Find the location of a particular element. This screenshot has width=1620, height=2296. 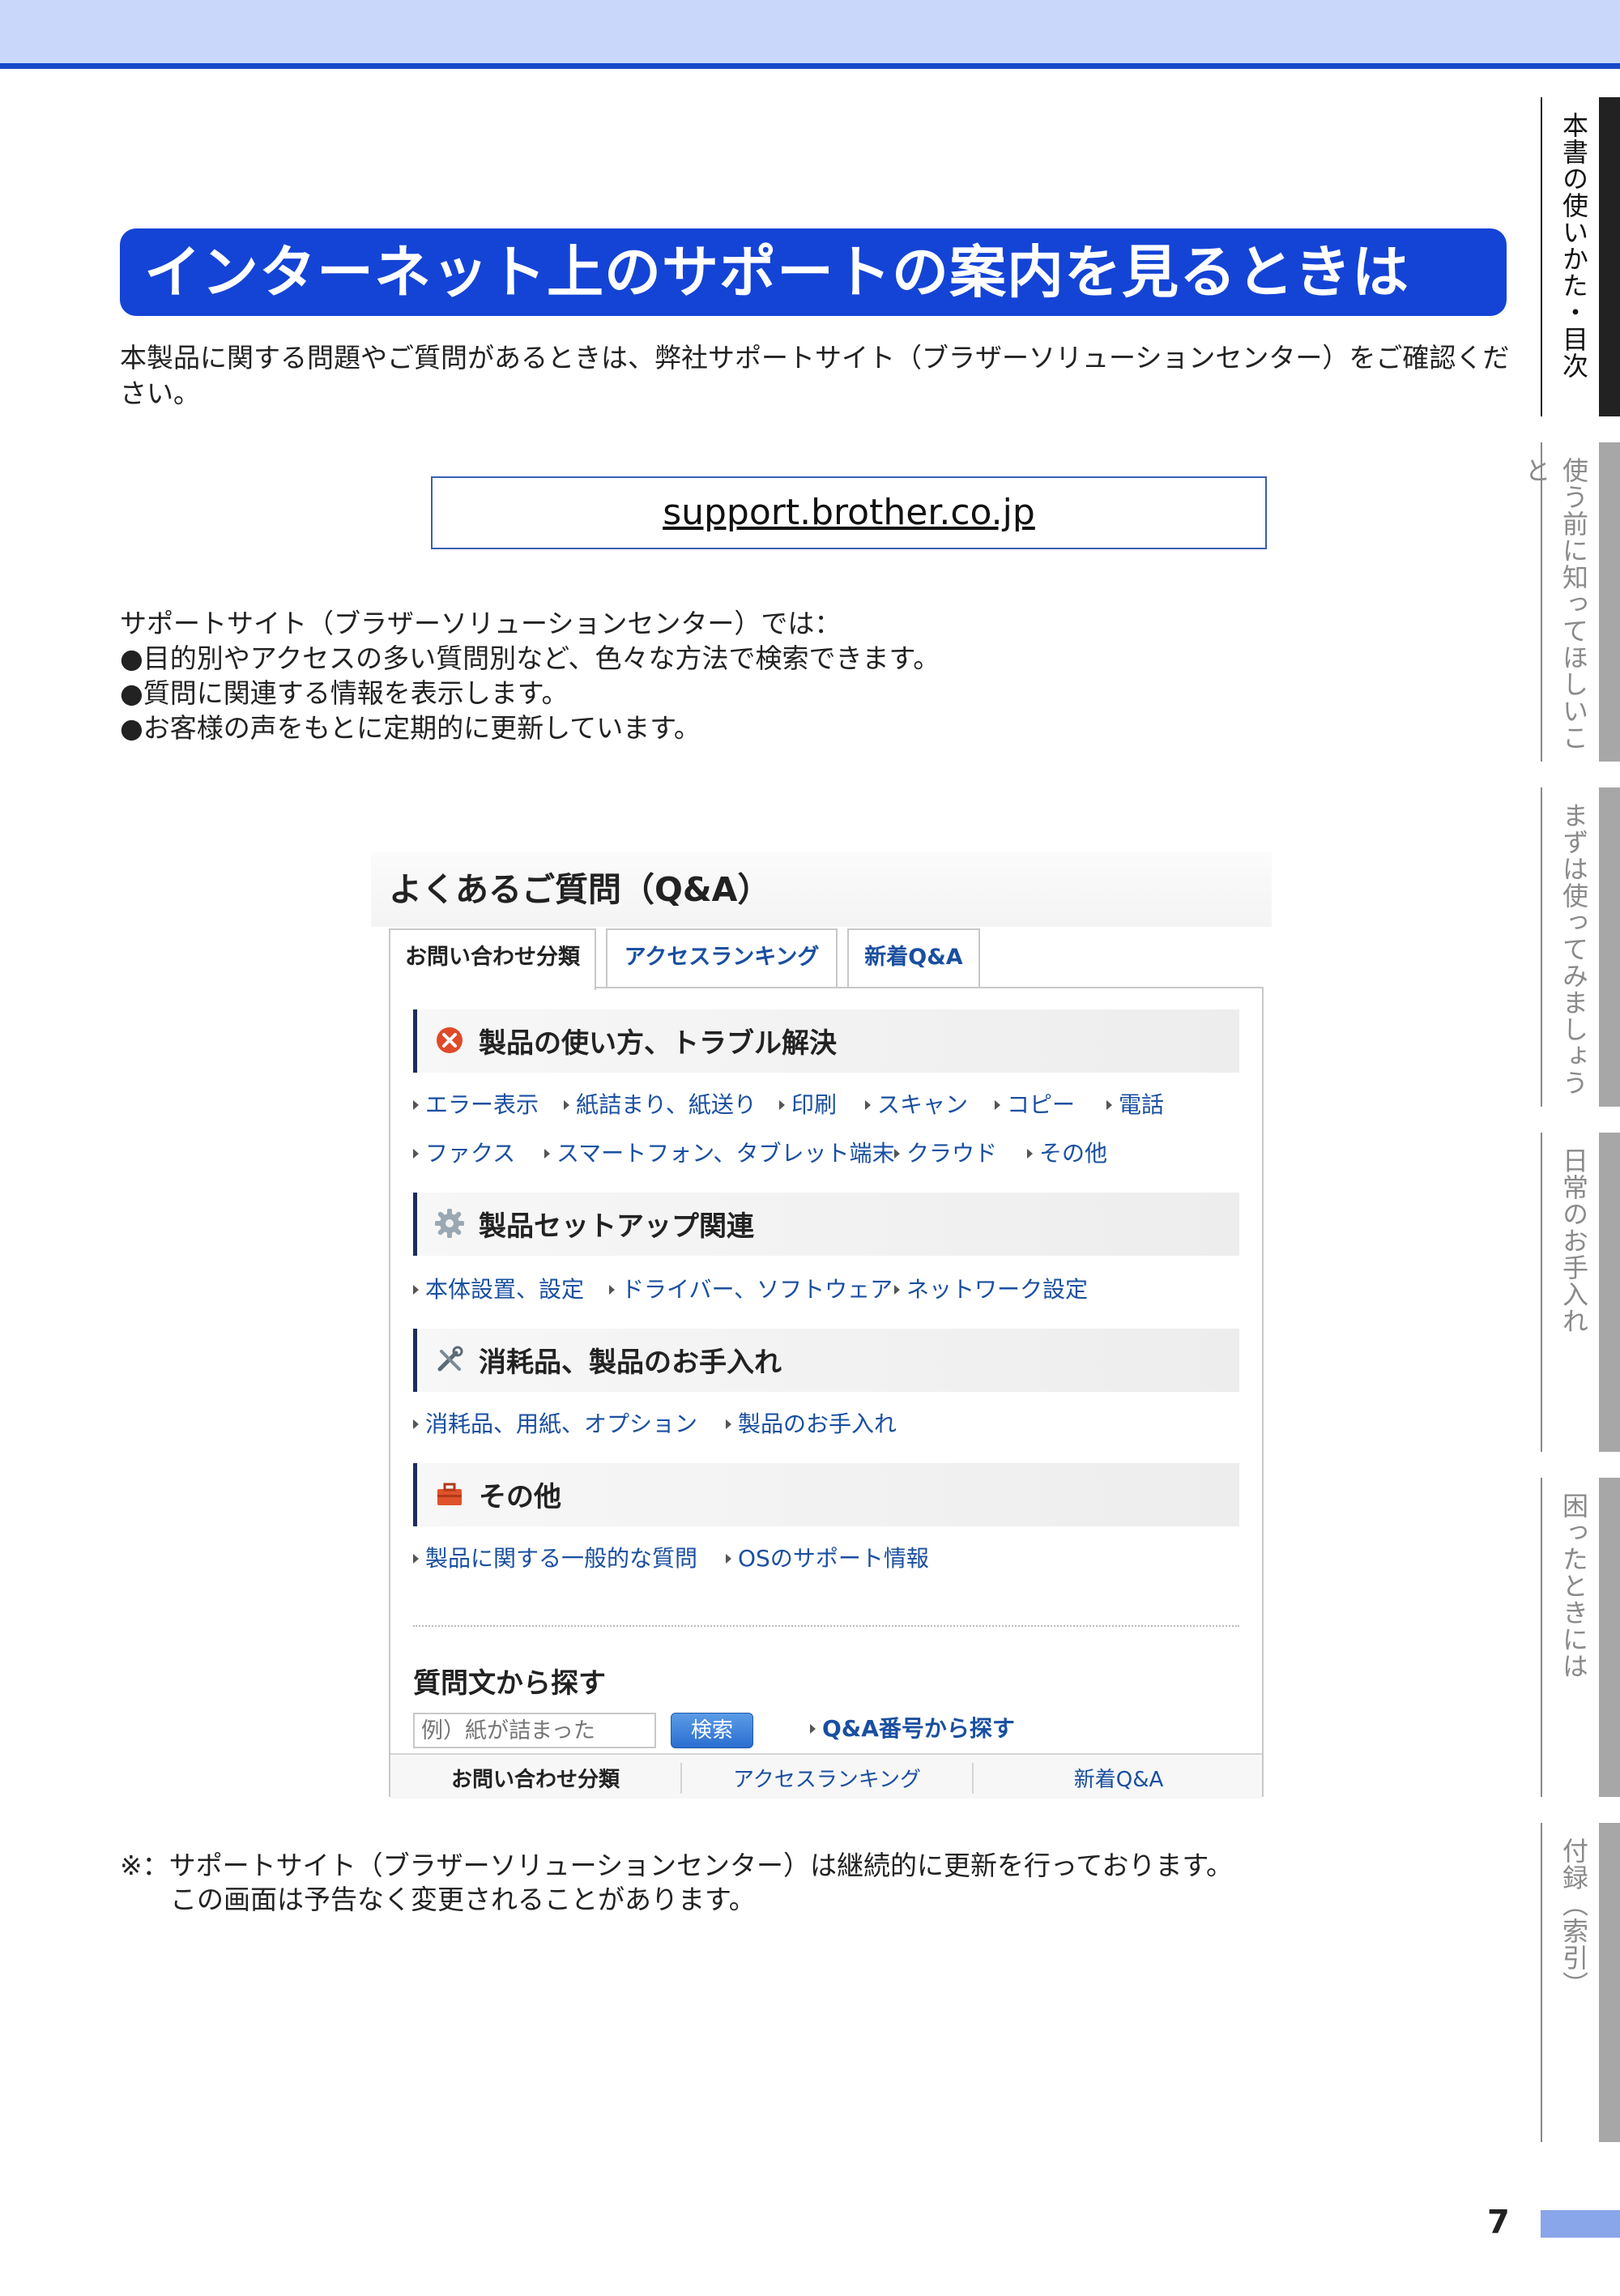

faq-link: 製品に関する一般的な質問 is located at coordinates (555, 1557).